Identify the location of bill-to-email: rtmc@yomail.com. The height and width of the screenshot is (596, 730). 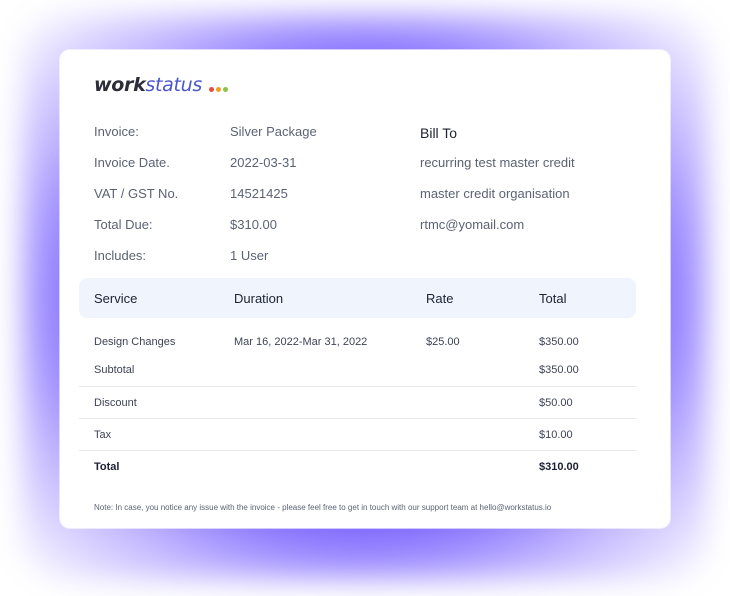
(472, 224).